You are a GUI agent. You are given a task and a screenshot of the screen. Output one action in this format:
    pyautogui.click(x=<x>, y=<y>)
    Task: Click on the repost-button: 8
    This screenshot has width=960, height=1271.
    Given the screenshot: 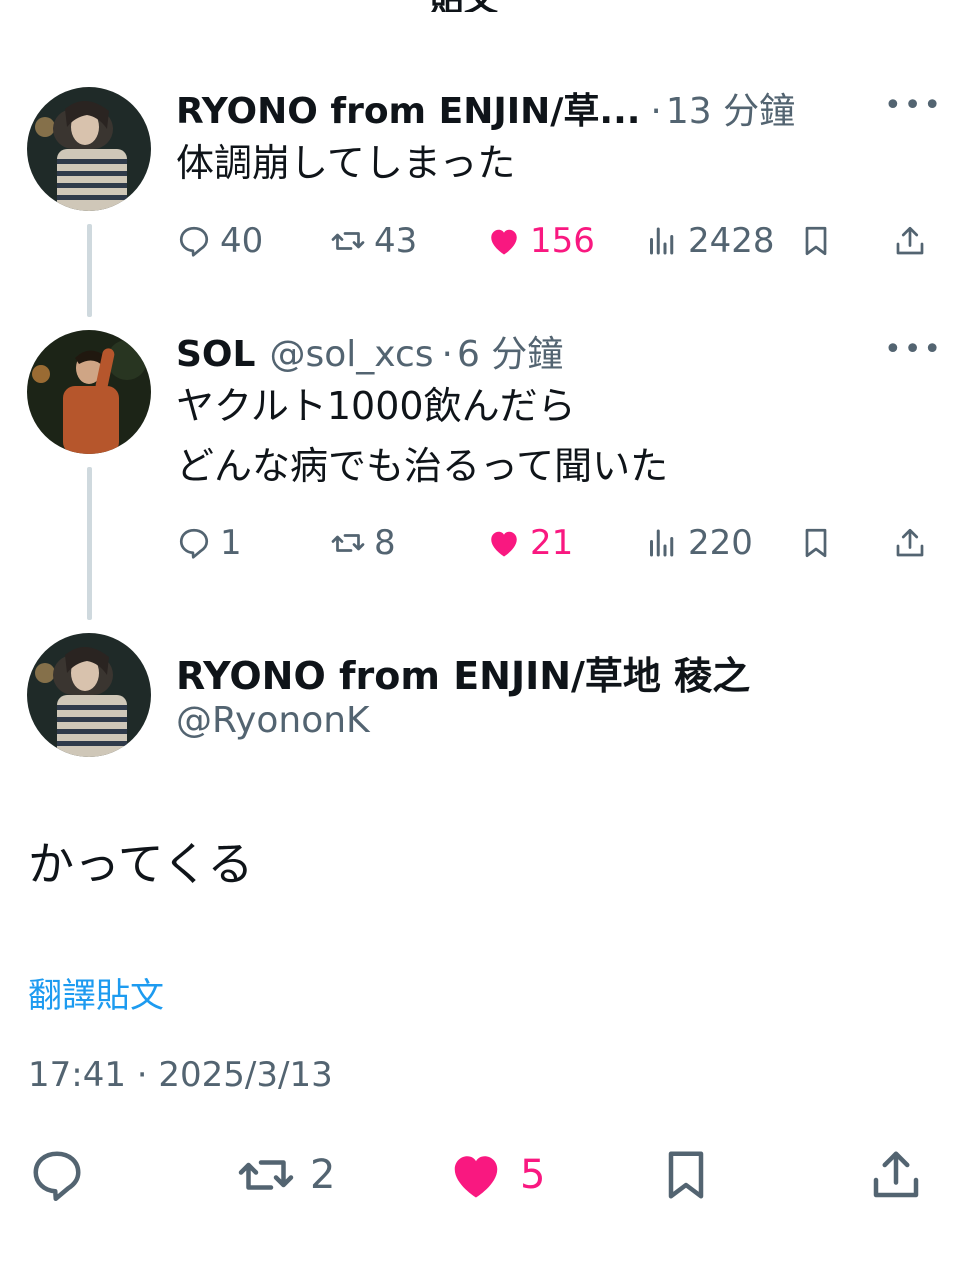 What is the action you would take?
    pyautogui.click(x=363, y=543)
    